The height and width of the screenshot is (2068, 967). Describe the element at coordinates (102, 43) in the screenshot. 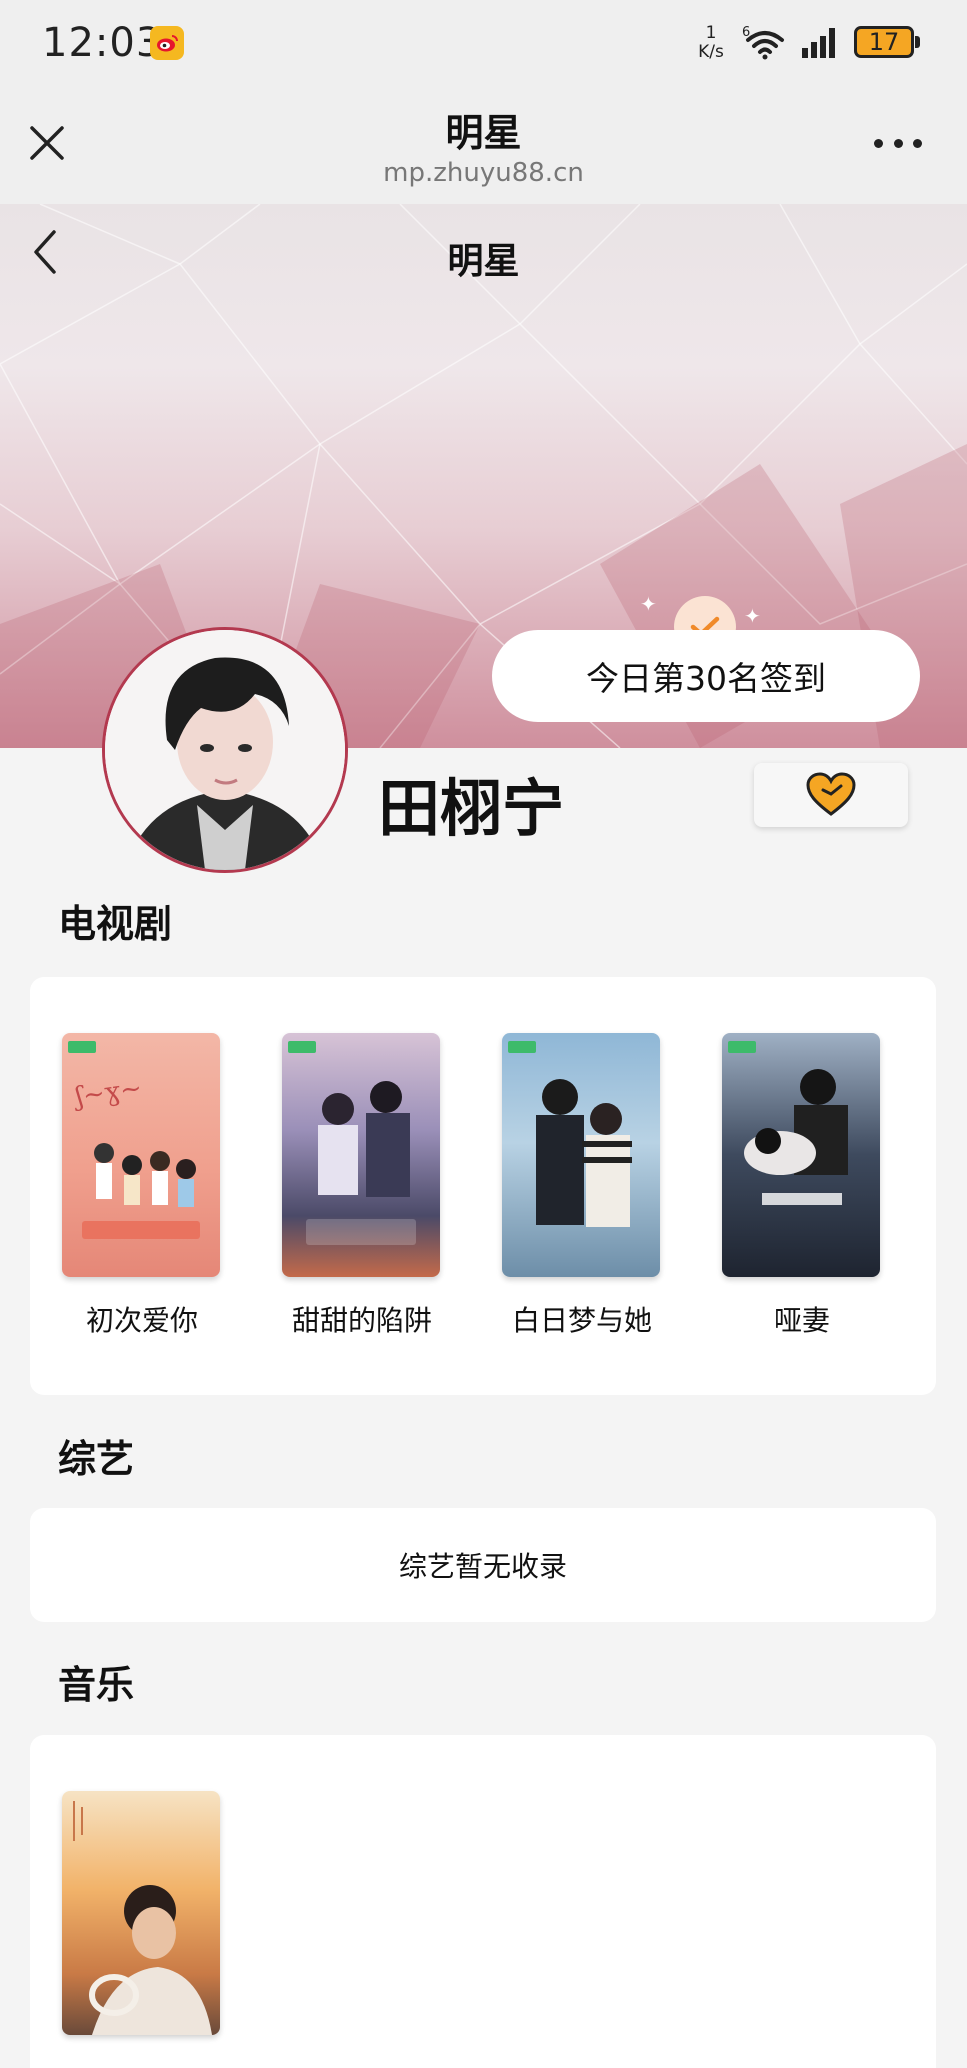

I see `status-time: 12:03` at that location.